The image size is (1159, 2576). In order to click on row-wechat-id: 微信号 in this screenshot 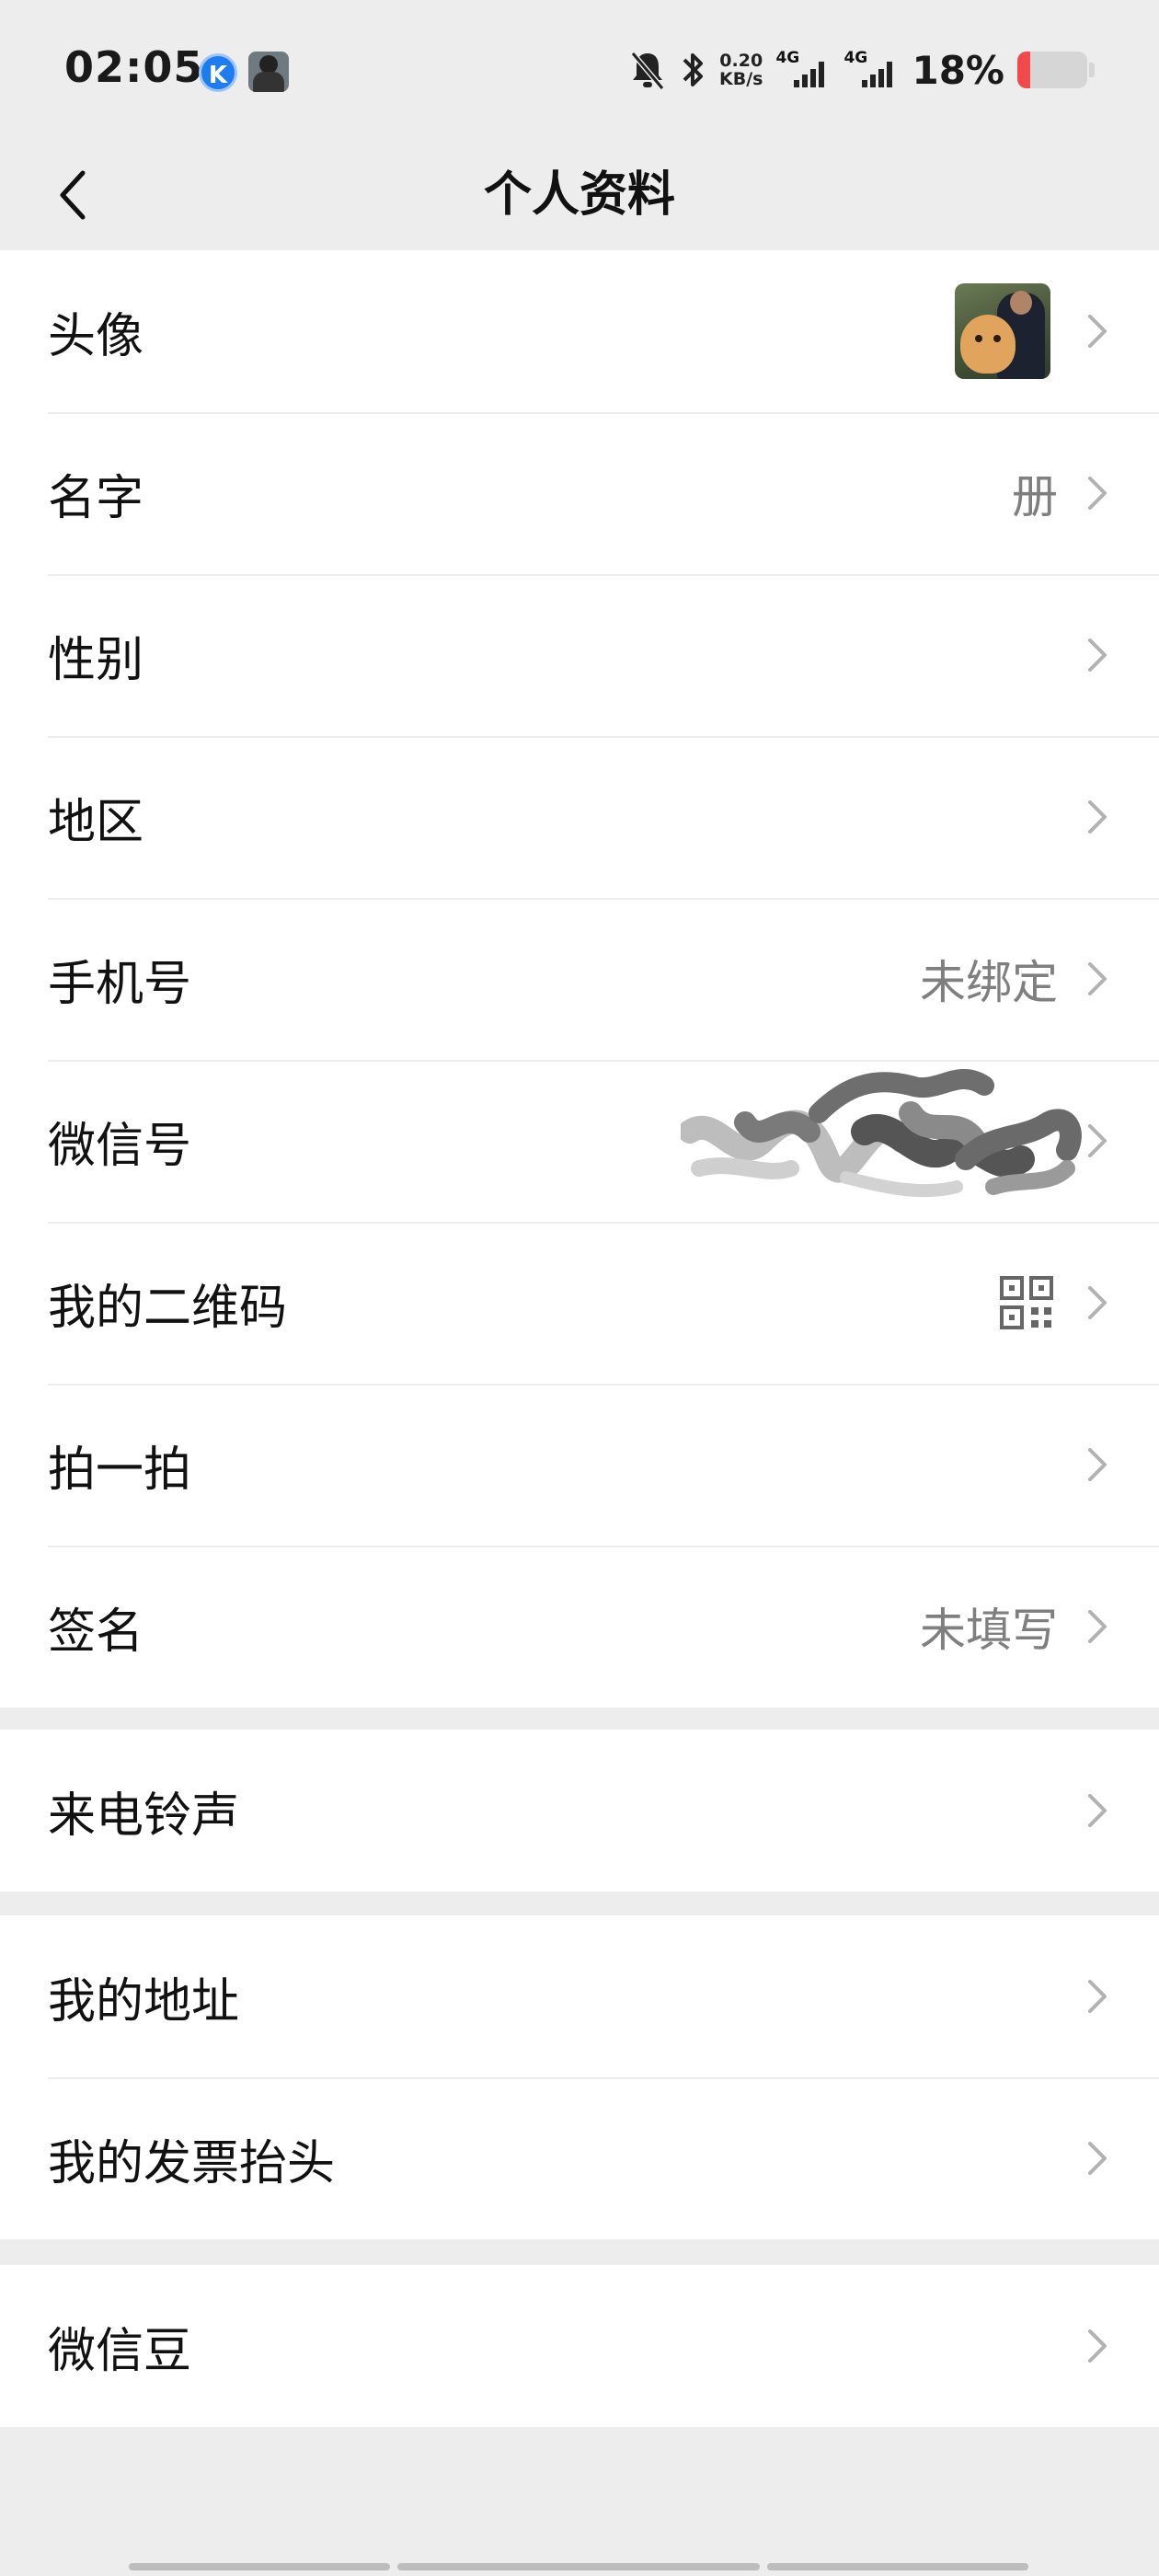, I will do `click(579, 1141)`.